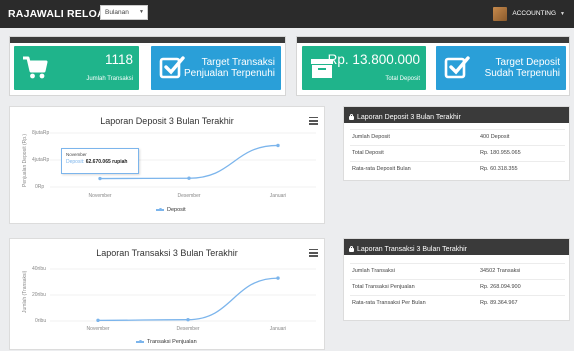  I want to click on deposit-summary-title: Laporan Deposit 3 Bulan Terakhir, so click(409, 117).